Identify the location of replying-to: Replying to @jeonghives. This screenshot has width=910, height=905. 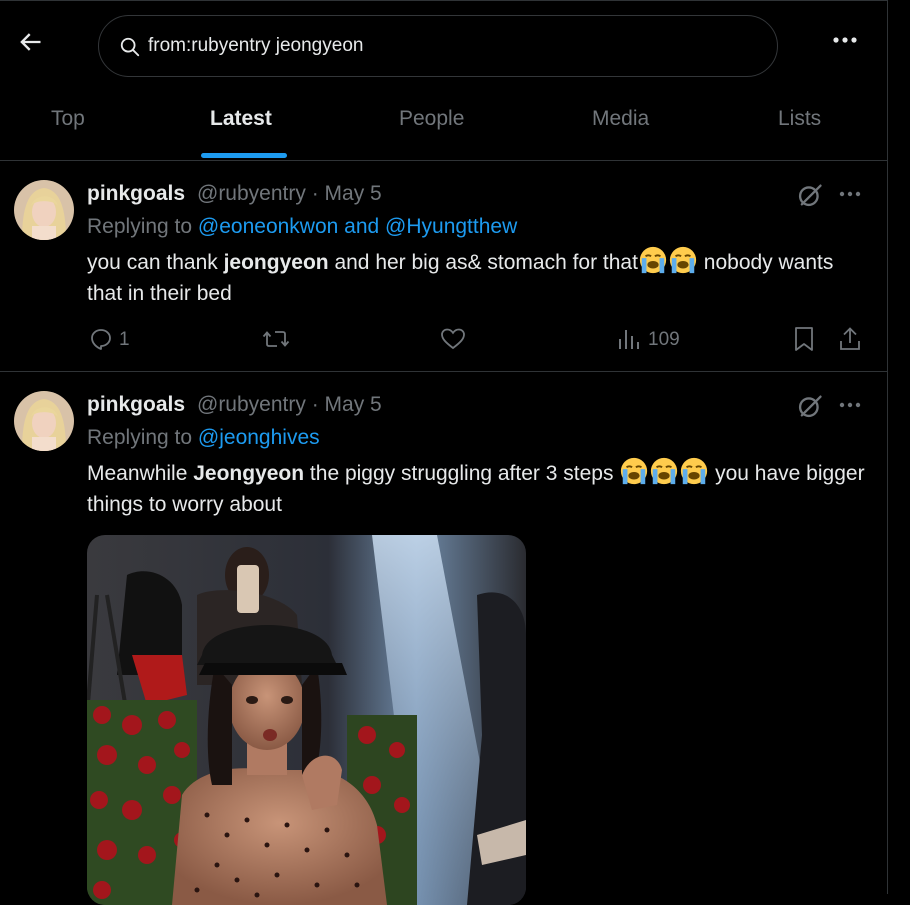
(203, 438).